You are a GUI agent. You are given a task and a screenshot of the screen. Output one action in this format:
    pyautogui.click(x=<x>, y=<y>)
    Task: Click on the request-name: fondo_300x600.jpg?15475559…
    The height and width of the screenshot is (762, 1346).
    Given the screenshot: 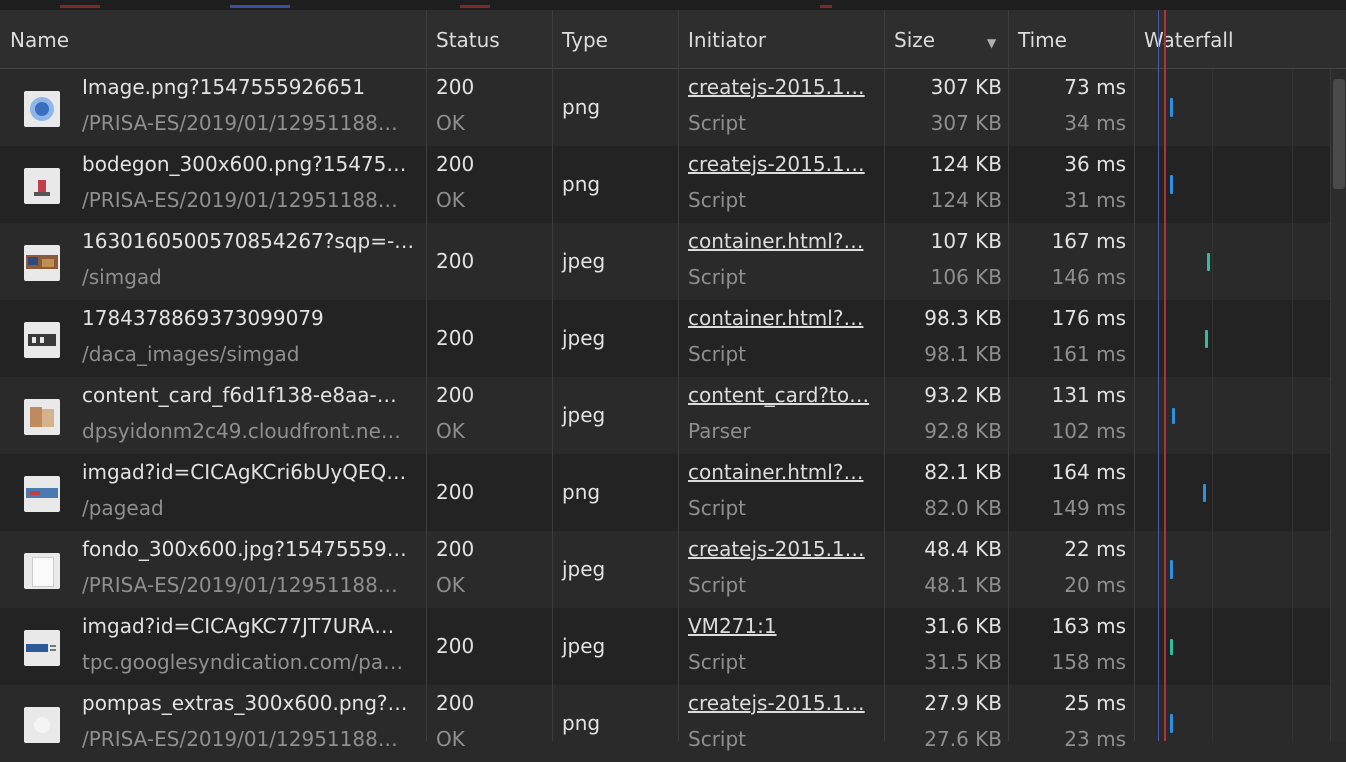 What is the action you would take?
    pyautogui.click(x=244, y=549)
    